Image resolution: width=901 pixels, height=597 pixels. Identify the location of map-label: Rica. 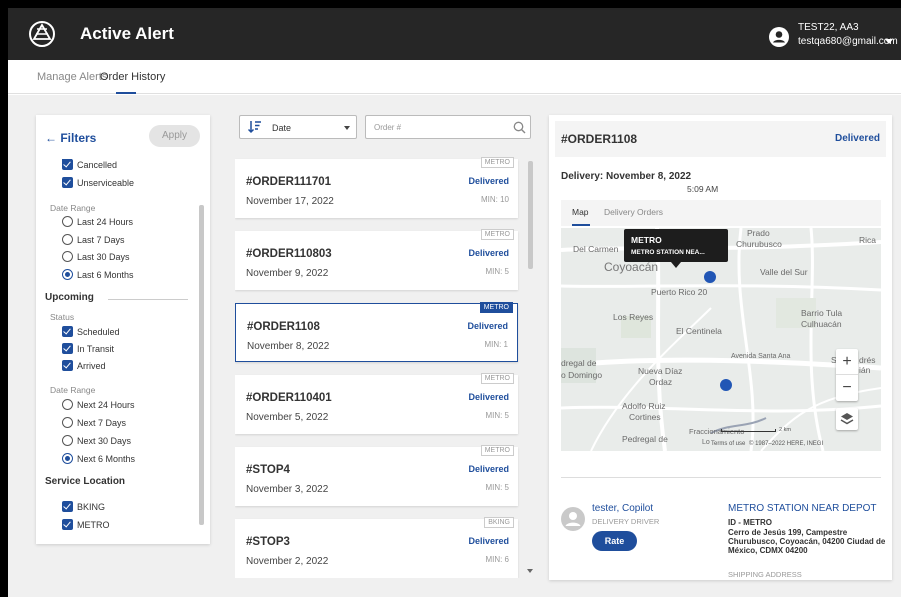
(868, 240).